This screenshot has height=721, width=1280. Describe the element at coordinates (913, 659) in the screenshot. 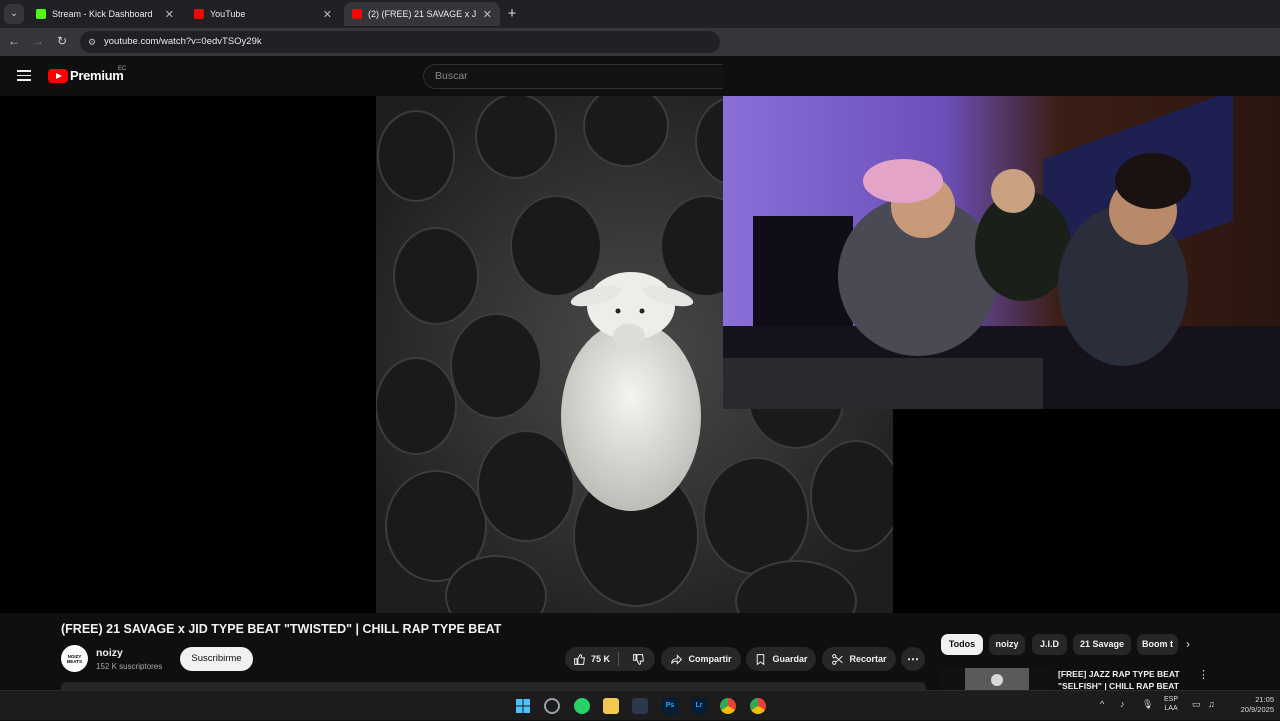

I see `more-actions-icon: ⋯` at that location.